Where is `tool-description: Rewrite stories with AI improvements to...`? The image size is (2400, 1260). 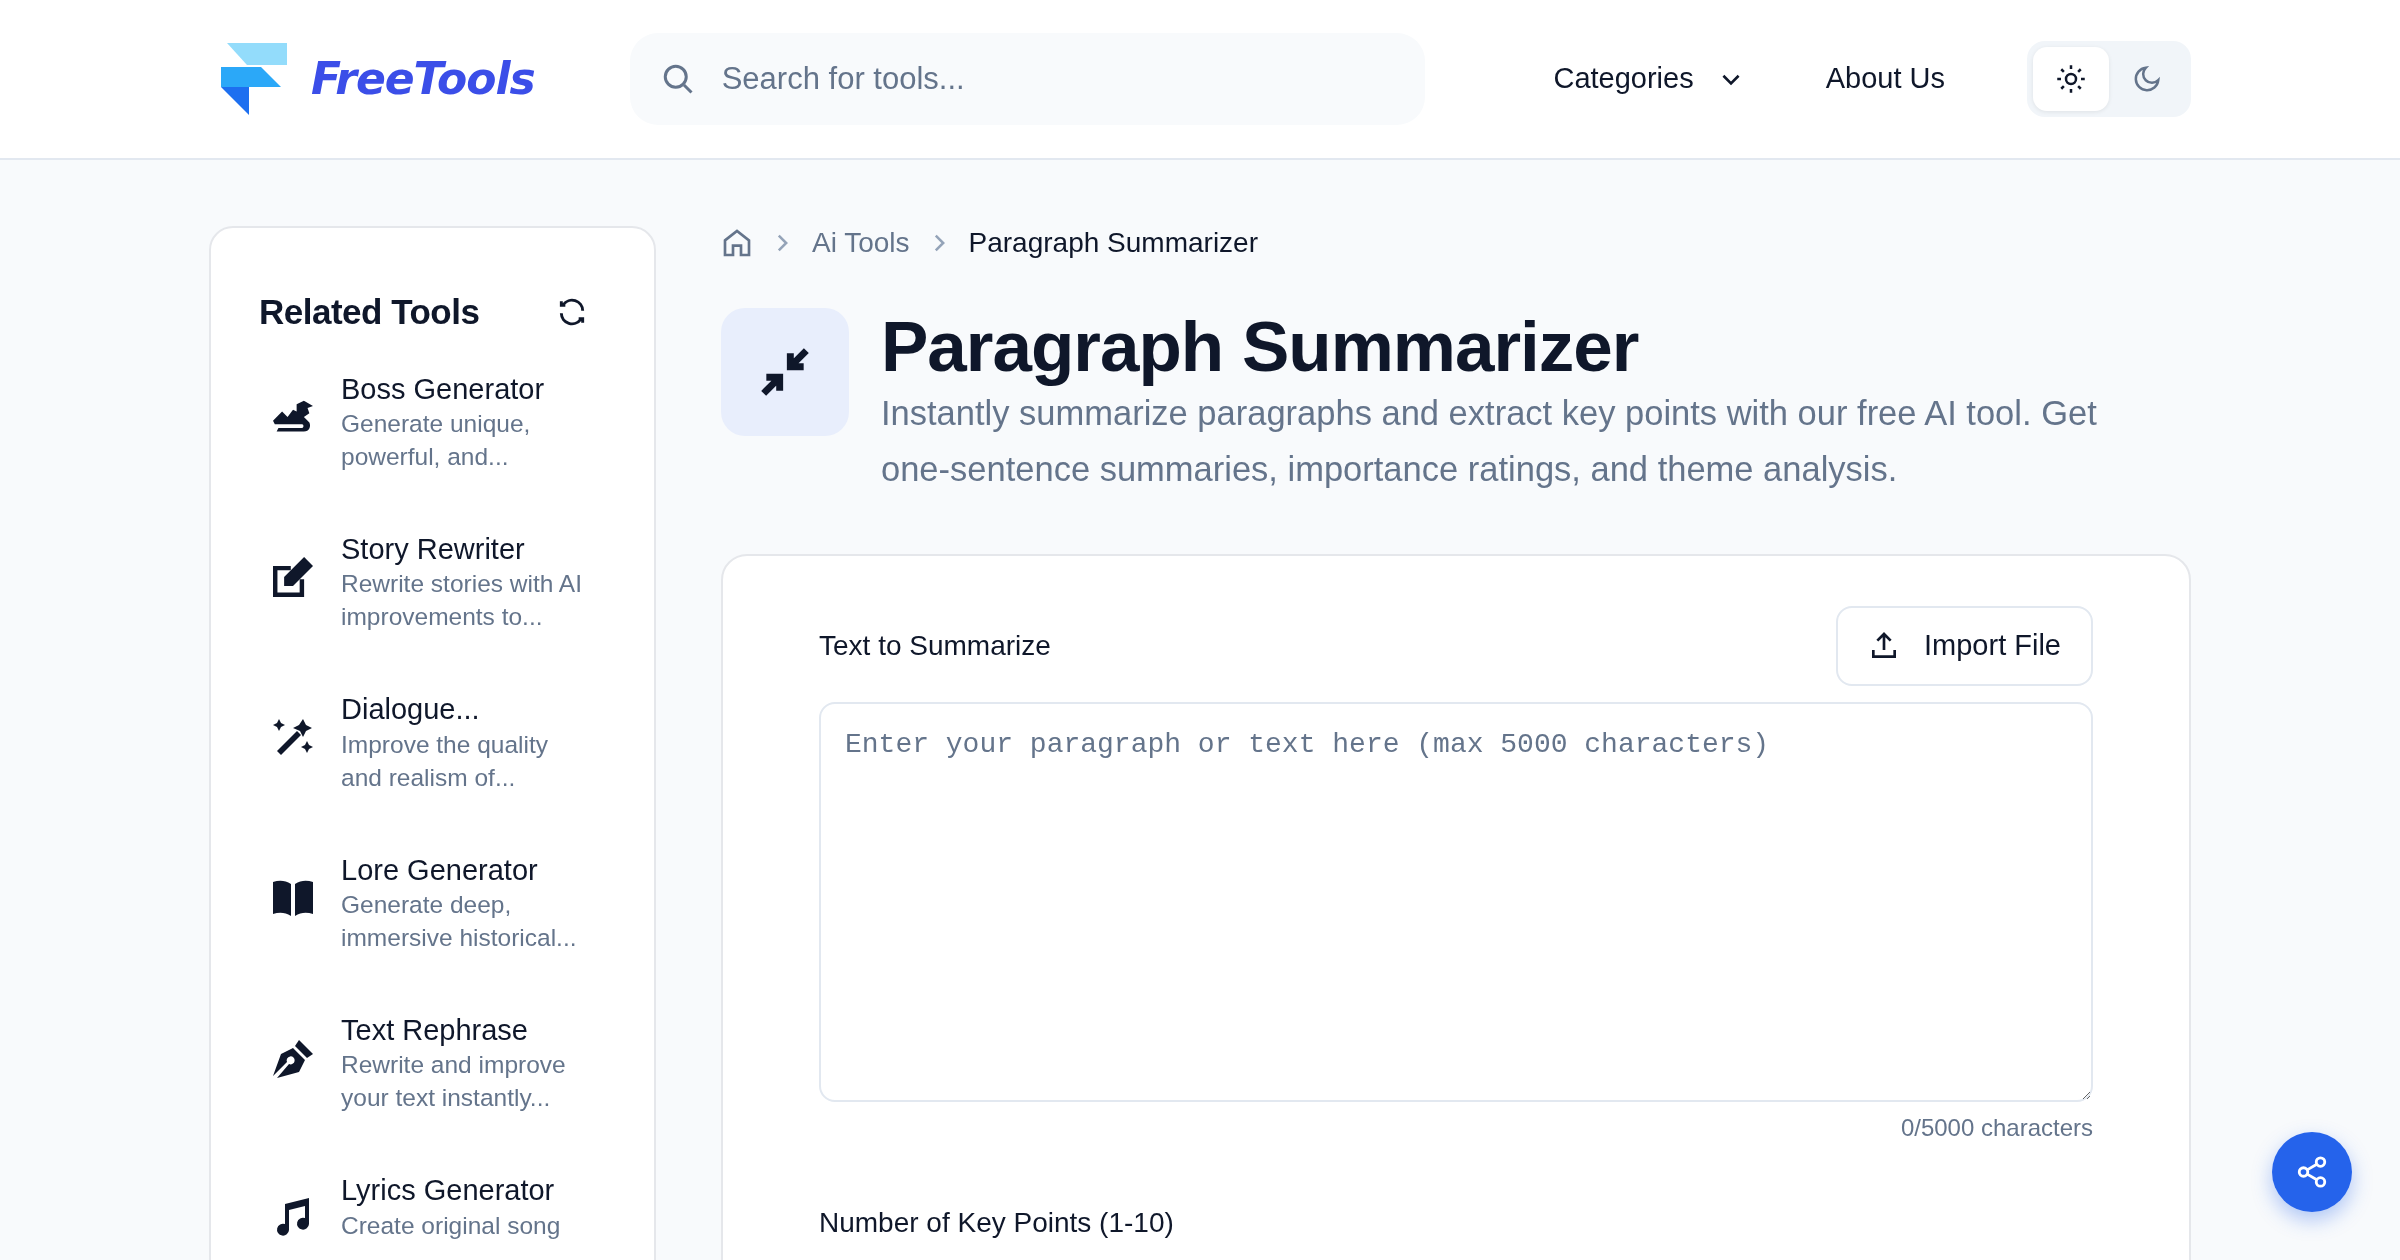 tool-description: Rewrite stories with AI improvements to... is located at coordinates (462, 601).